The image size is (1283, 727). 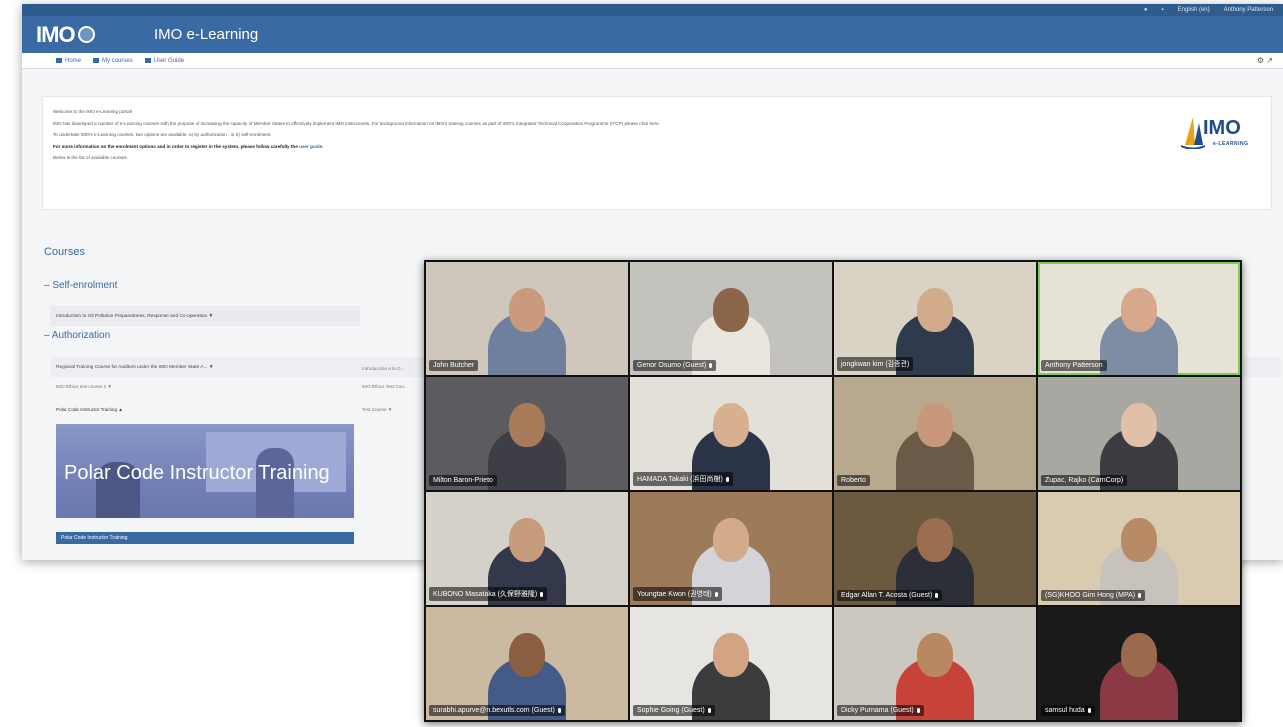 I want to click on course-test-course: Test Course ▼, so click(x=377, y=409).